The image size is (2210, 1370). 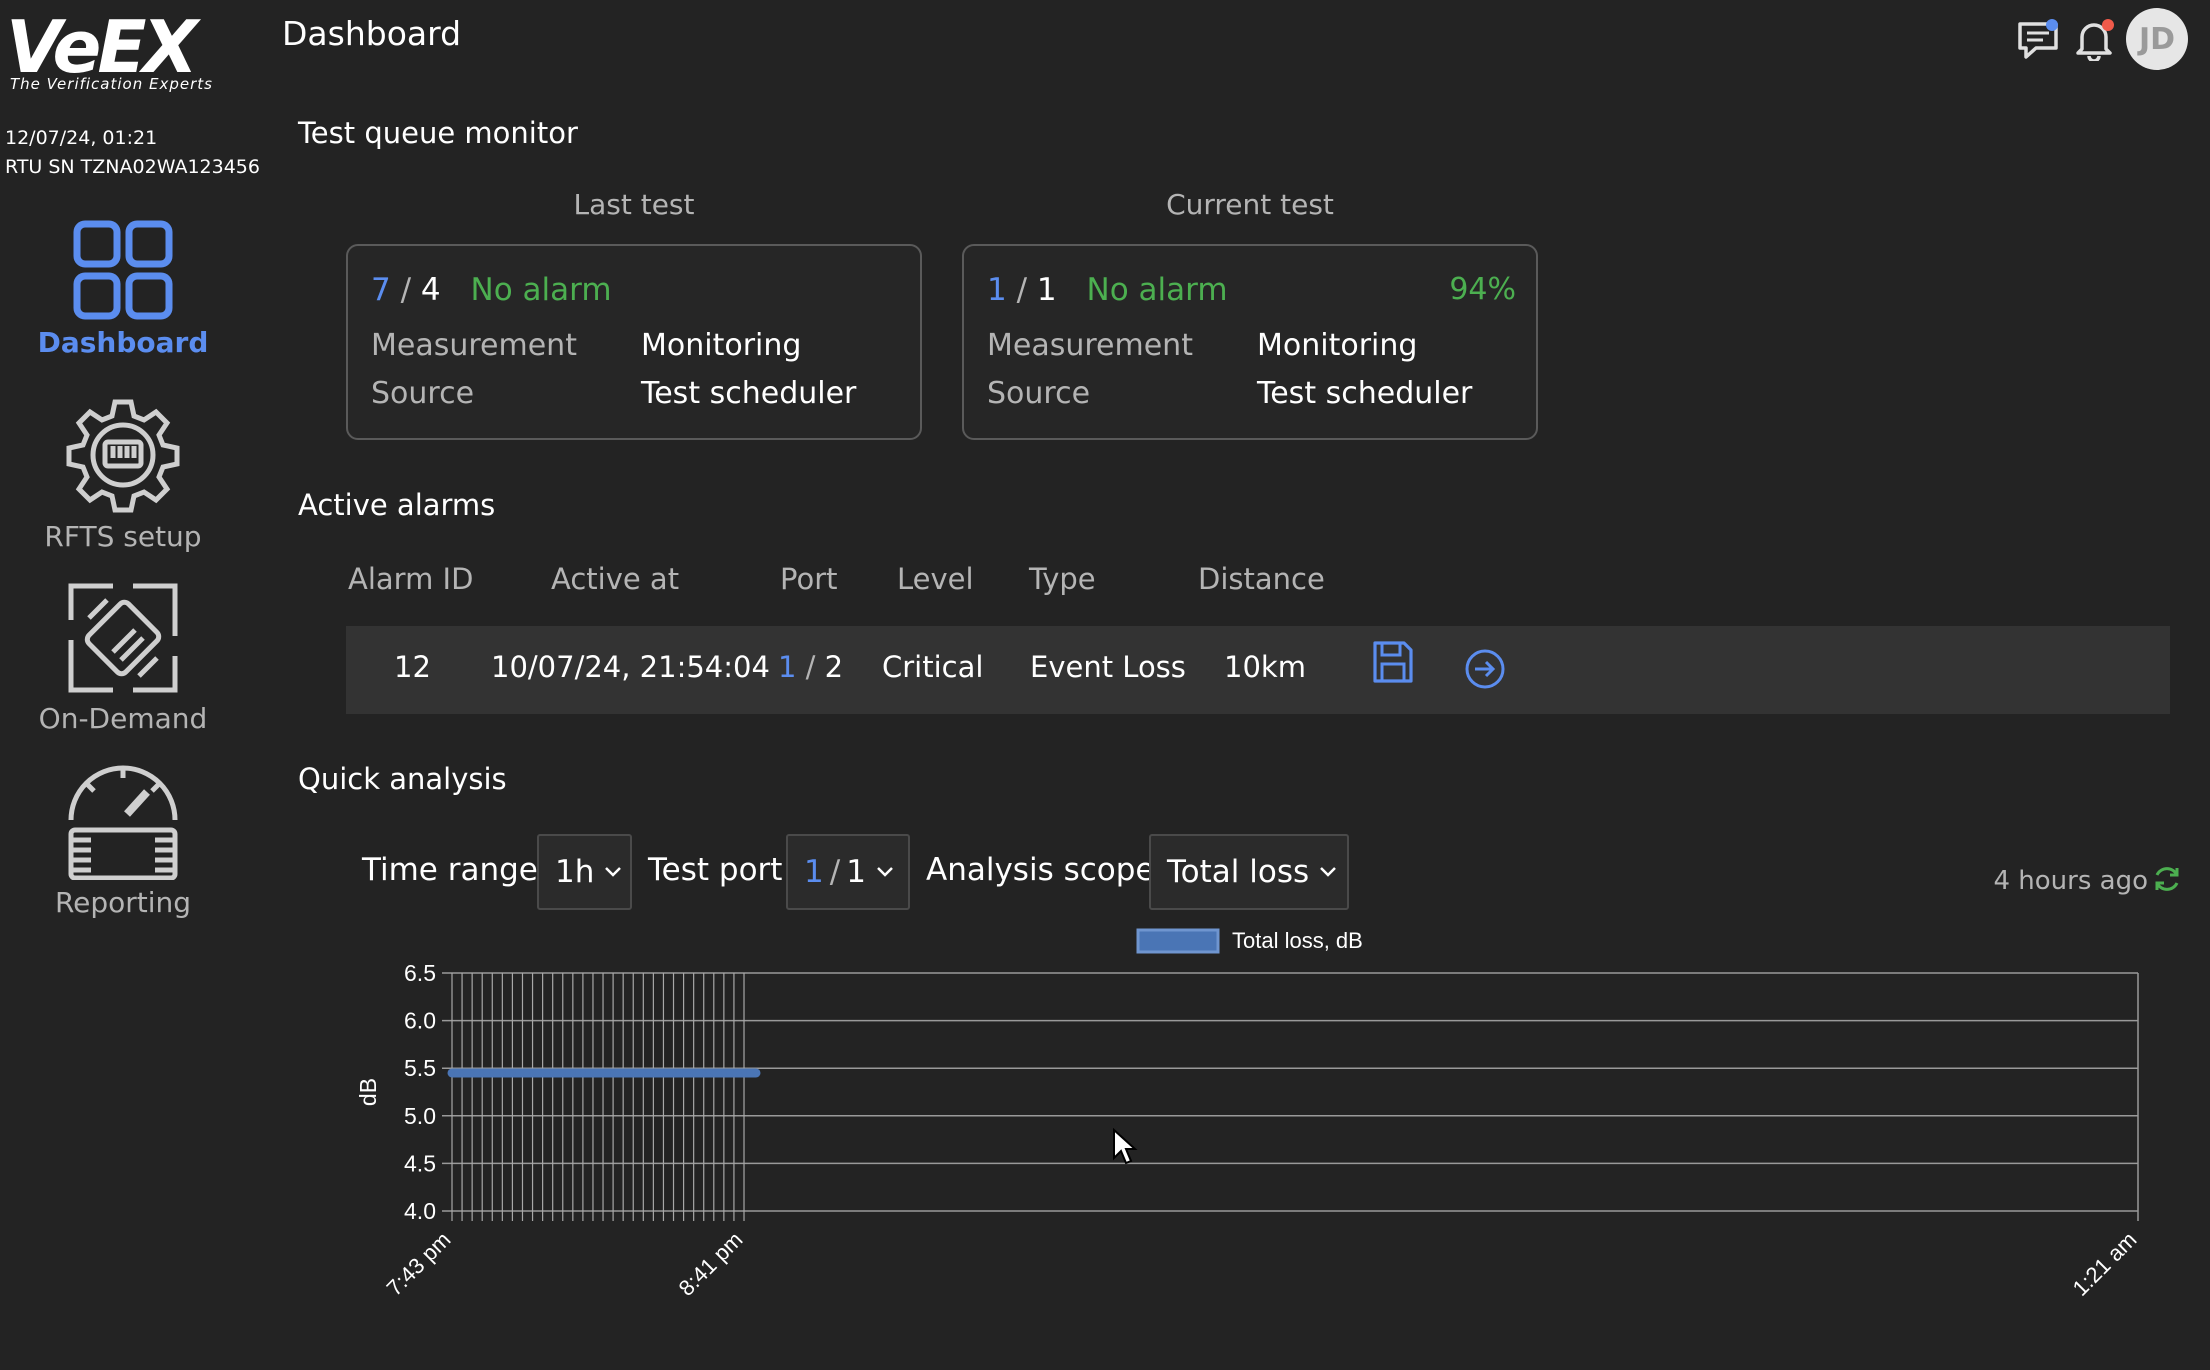 What do you see at coordinates (420, 1068) in the screenshot?
I see `y-tick-label: 5.5` at bounding box center [420, 1068].